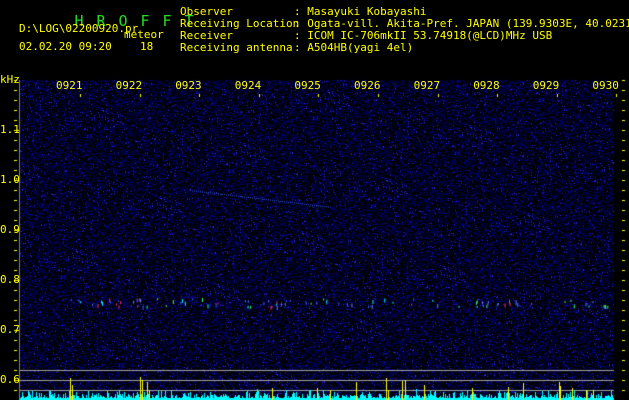 This screenshot has height=400, width=629. Describe the element at coordinates (236, 47) in the screenshot. I see `label-antenna: Receiving antenna` at that location.